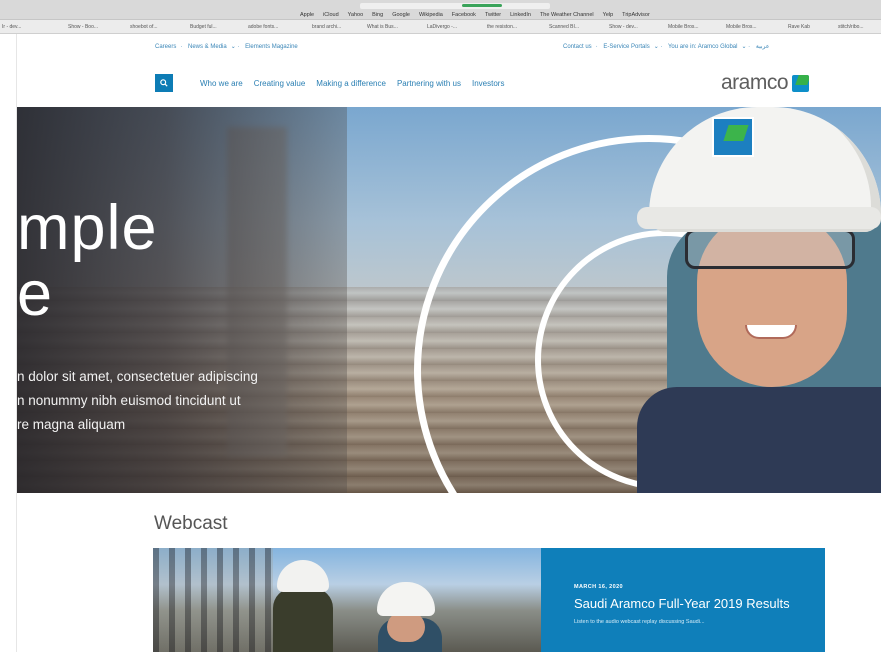 This screenshot has height=652, width=881. Describe the element at coordinates (356, 15) in the screenshot. I see `favorite-link: Yahoo` at that location.